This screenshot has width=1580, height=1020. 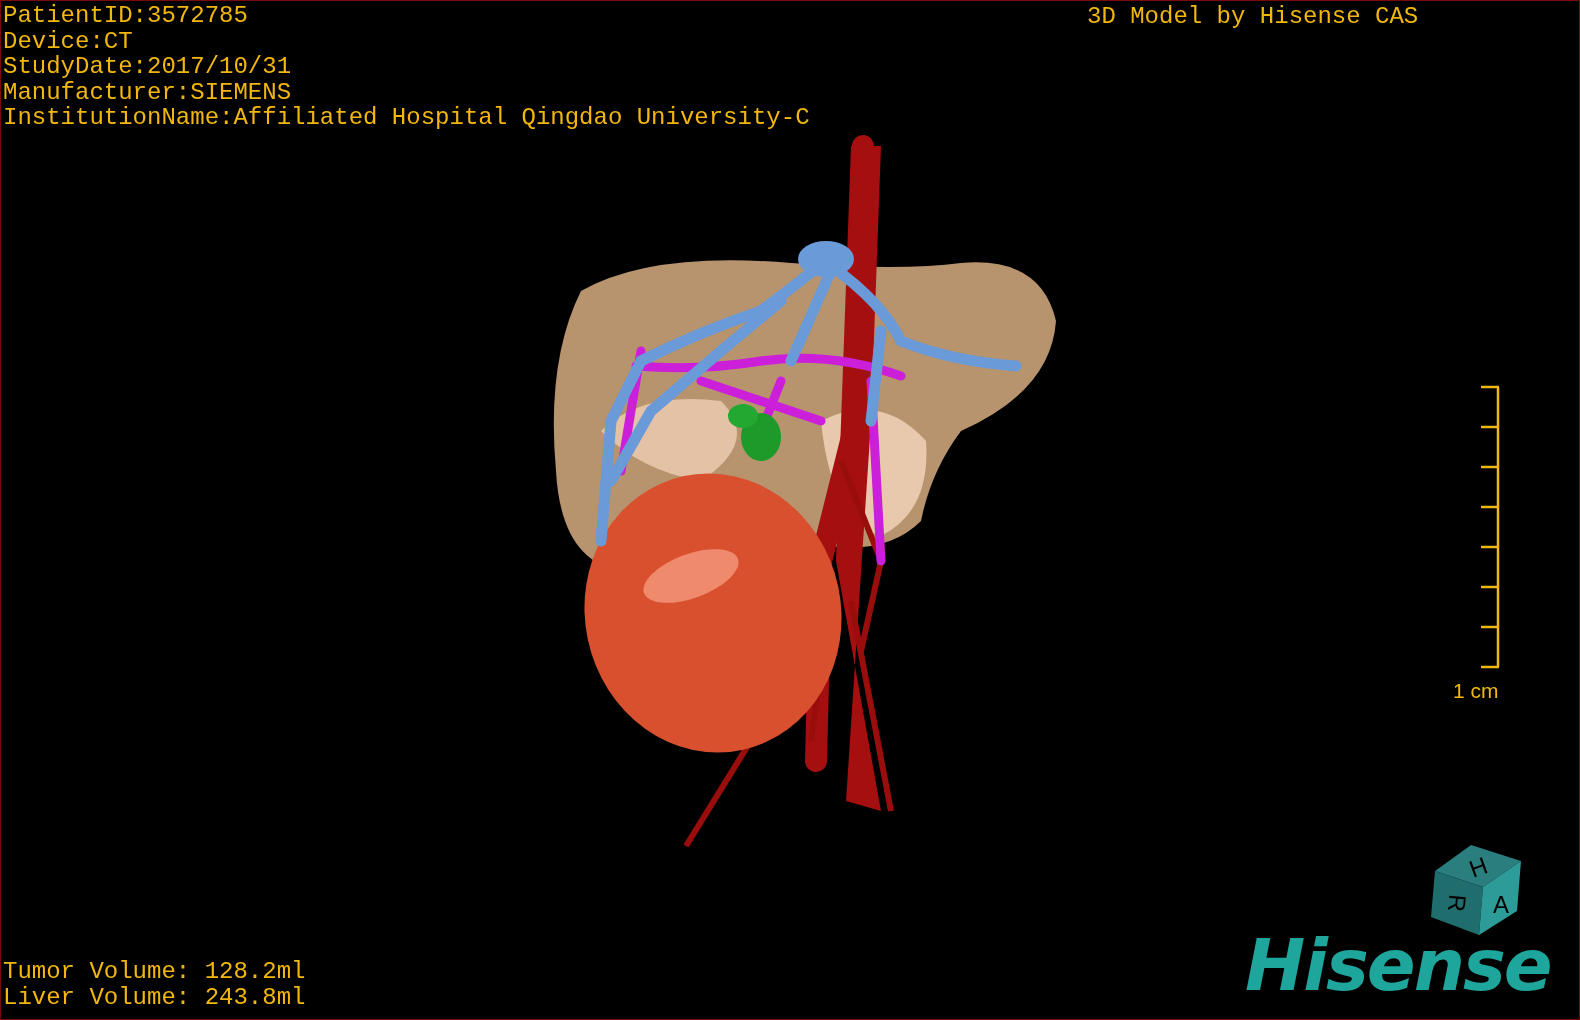 I want to click on info-text: InstitutionName:Affiliated Hospital Qingdao University-C, so click(x=406, y=118).